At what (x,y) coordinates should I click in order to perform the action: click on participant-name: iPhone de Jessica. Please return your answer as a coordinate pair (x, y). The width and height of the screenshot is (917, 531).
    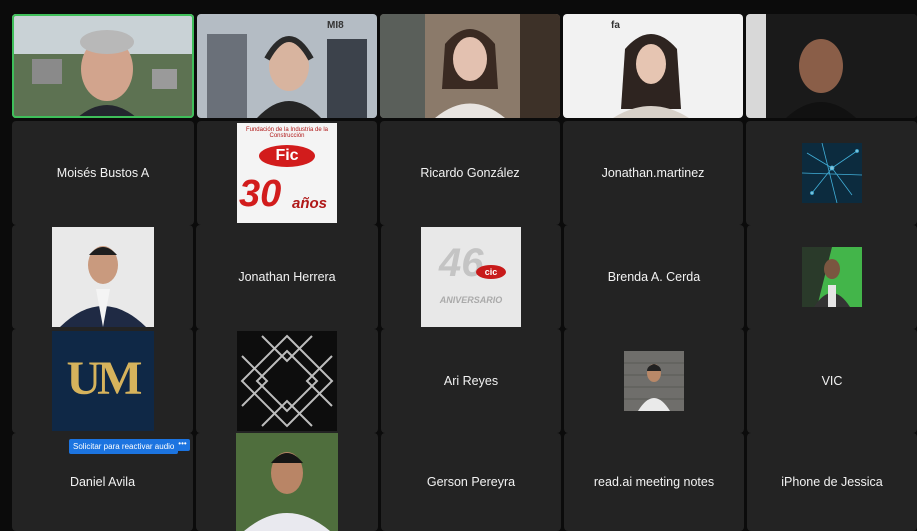
    Looking at the image, I should click on (832, 482).